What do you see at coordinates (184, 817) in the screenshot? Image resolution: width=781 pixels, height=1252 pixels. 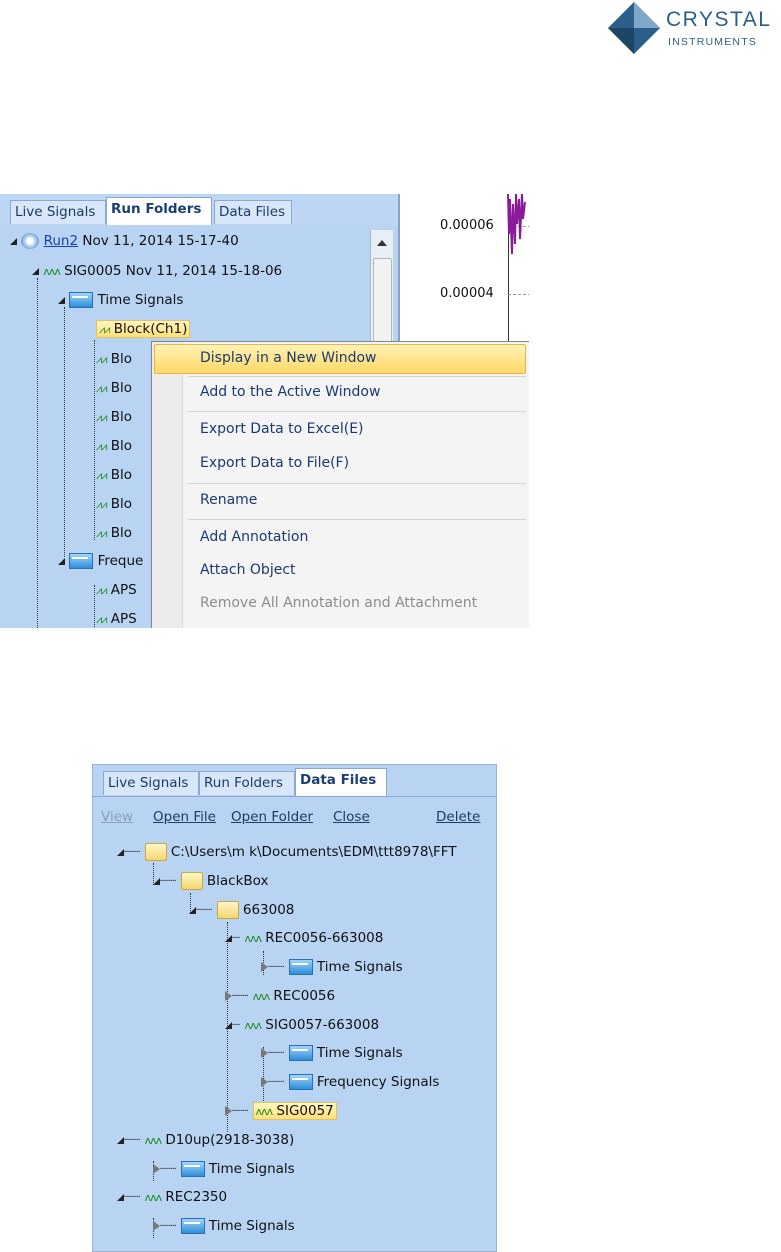 I see `open-file-button: Open File` at bounding box center [184, 817].